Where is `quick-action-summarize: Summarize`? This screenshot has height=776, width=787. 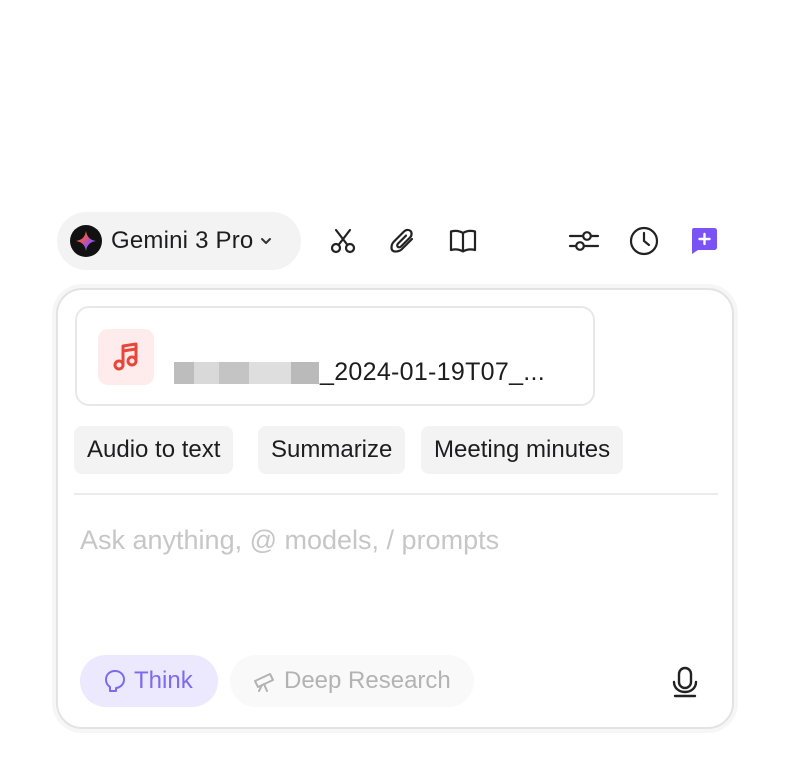
quick-action-summarize: Summarize is located at coordinates (332, 450).